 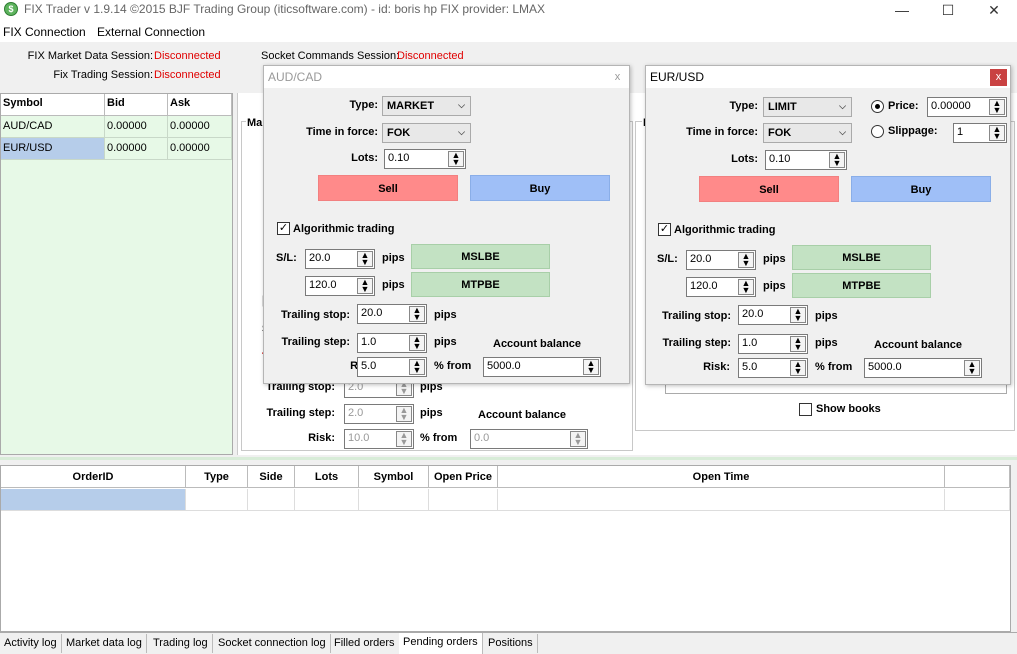 I want to click on column-header-open-price: Open Price, so click(x=463, y=477).